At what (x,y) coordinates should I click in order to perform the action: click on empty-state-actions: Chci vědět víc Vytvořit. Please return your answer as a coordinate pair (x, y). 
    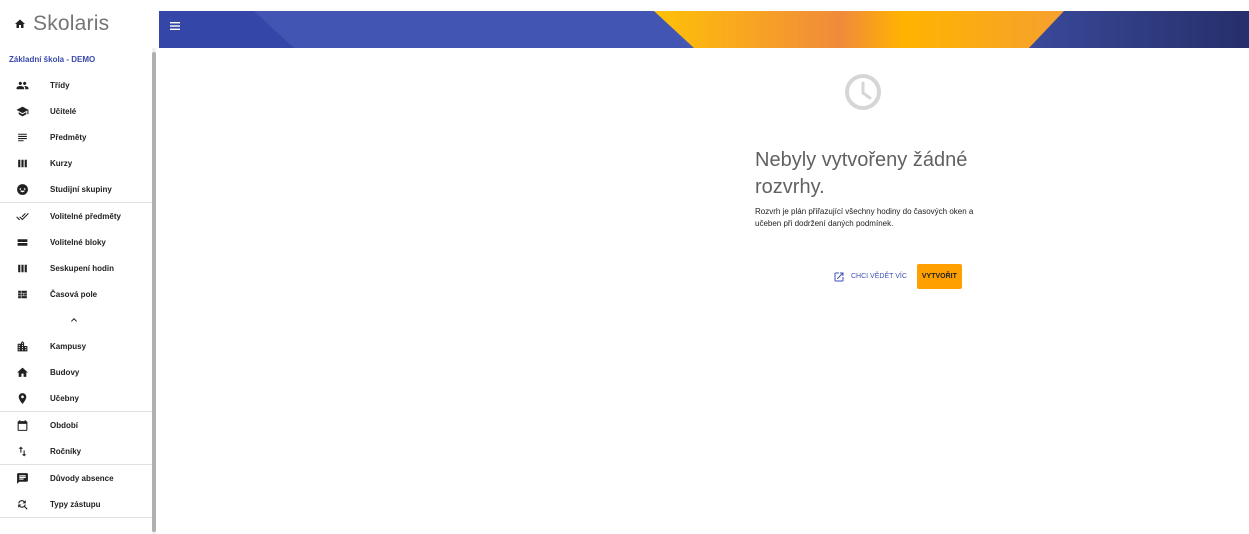
    Looking at the image, I should click on (897, 276).